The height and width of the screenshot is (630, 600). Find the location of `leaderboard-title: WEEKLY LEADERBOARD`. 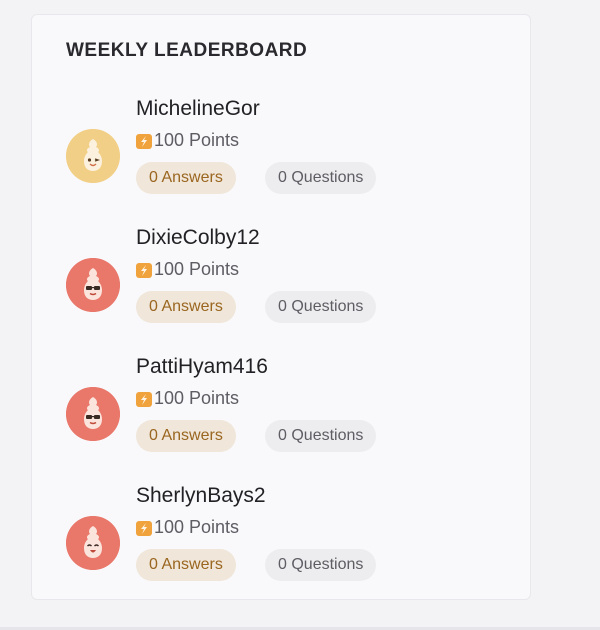

leaderboard-title: WEEKLY LEADERBOARD is located at coordinates (187, 50).